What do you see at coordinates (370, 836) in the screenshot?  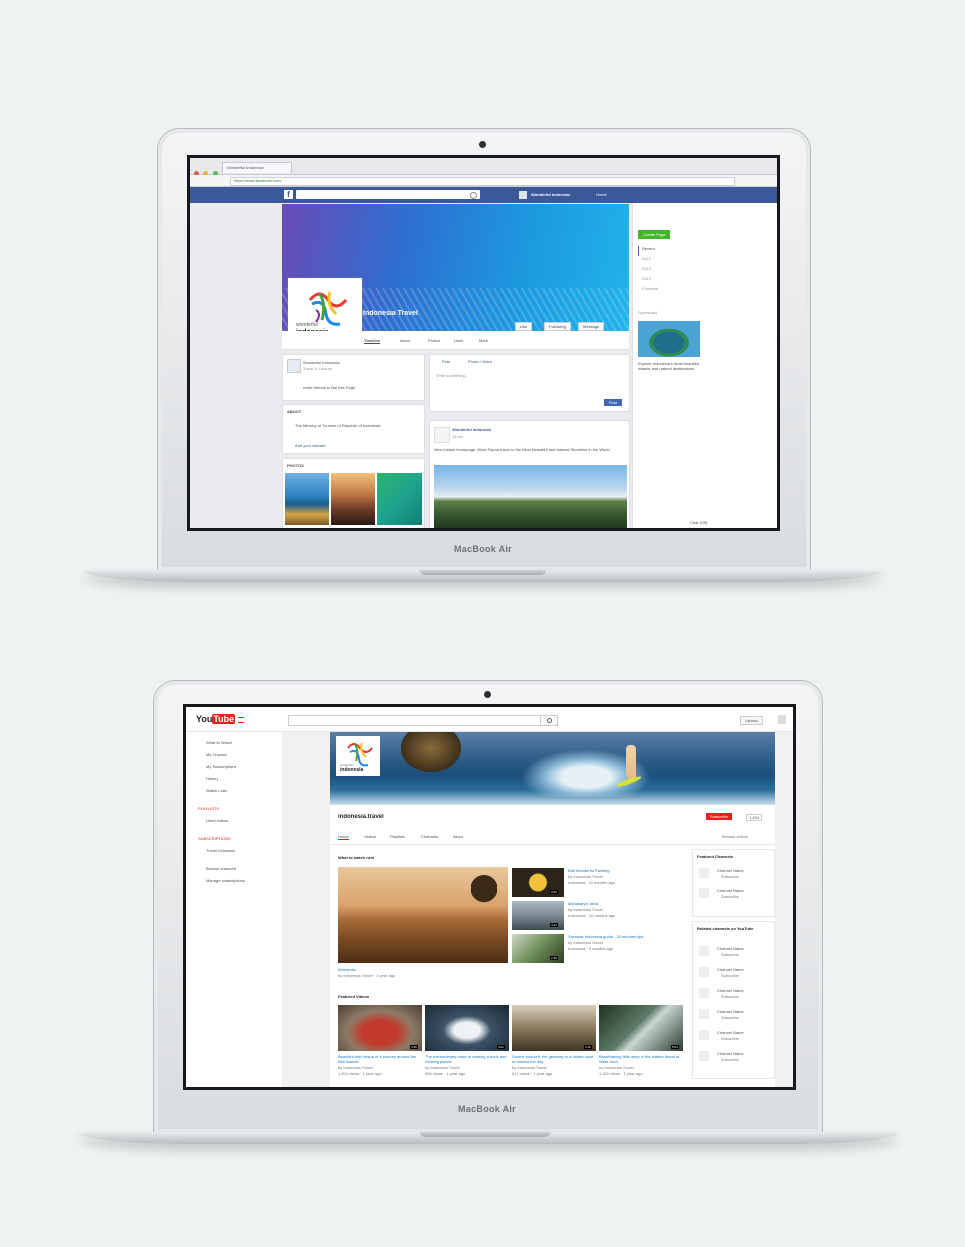 I see `tab-videos: Videos` at bounding box center [370, 836].